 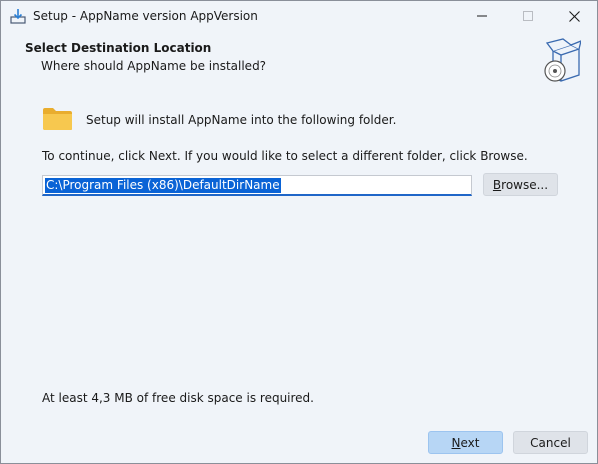 I want to click on maximize-button, so click(x=528, y=16).